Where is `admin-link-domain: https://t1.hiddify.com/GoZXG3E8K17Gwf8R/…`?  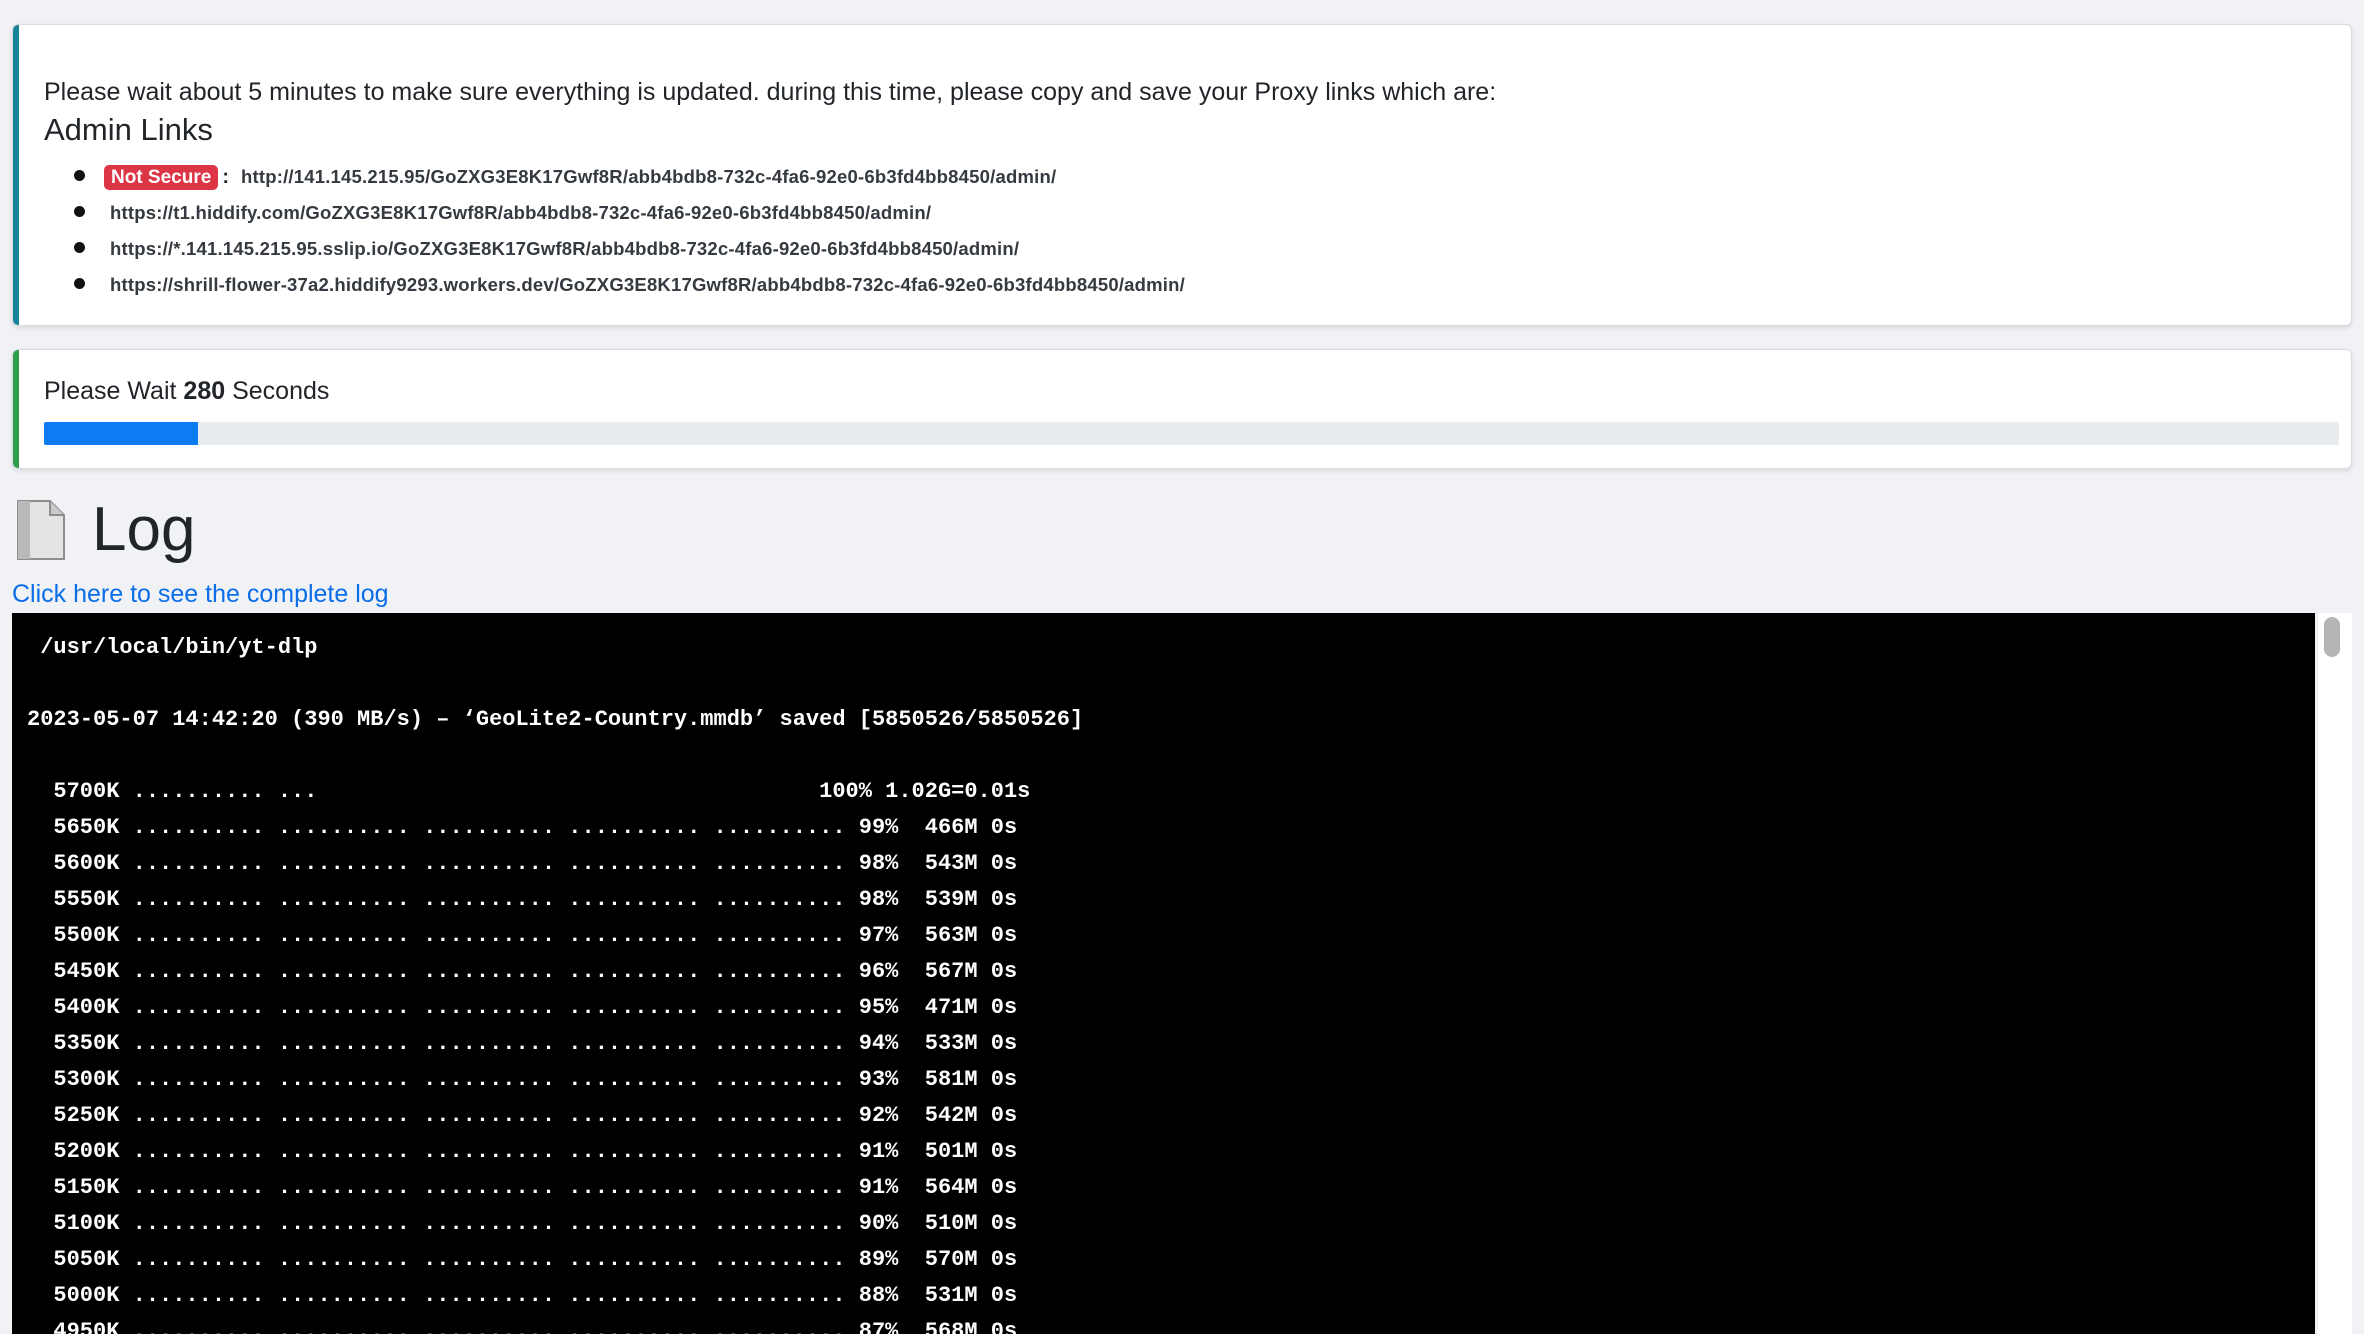 admin-link-domain: https://t1.hiddify.com/GoZXG3E8K17Gwf8R/… is located at coordinates (520, 213).